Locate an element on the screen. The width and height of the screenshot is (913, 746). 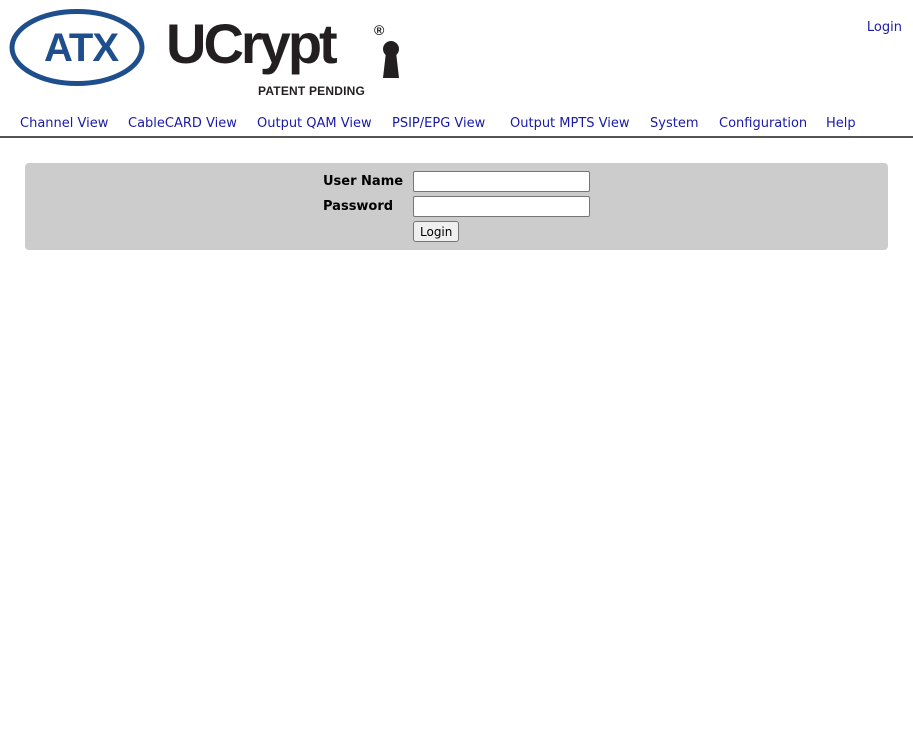
atx-logo-text: ATX is located at coordinates (81, 48).